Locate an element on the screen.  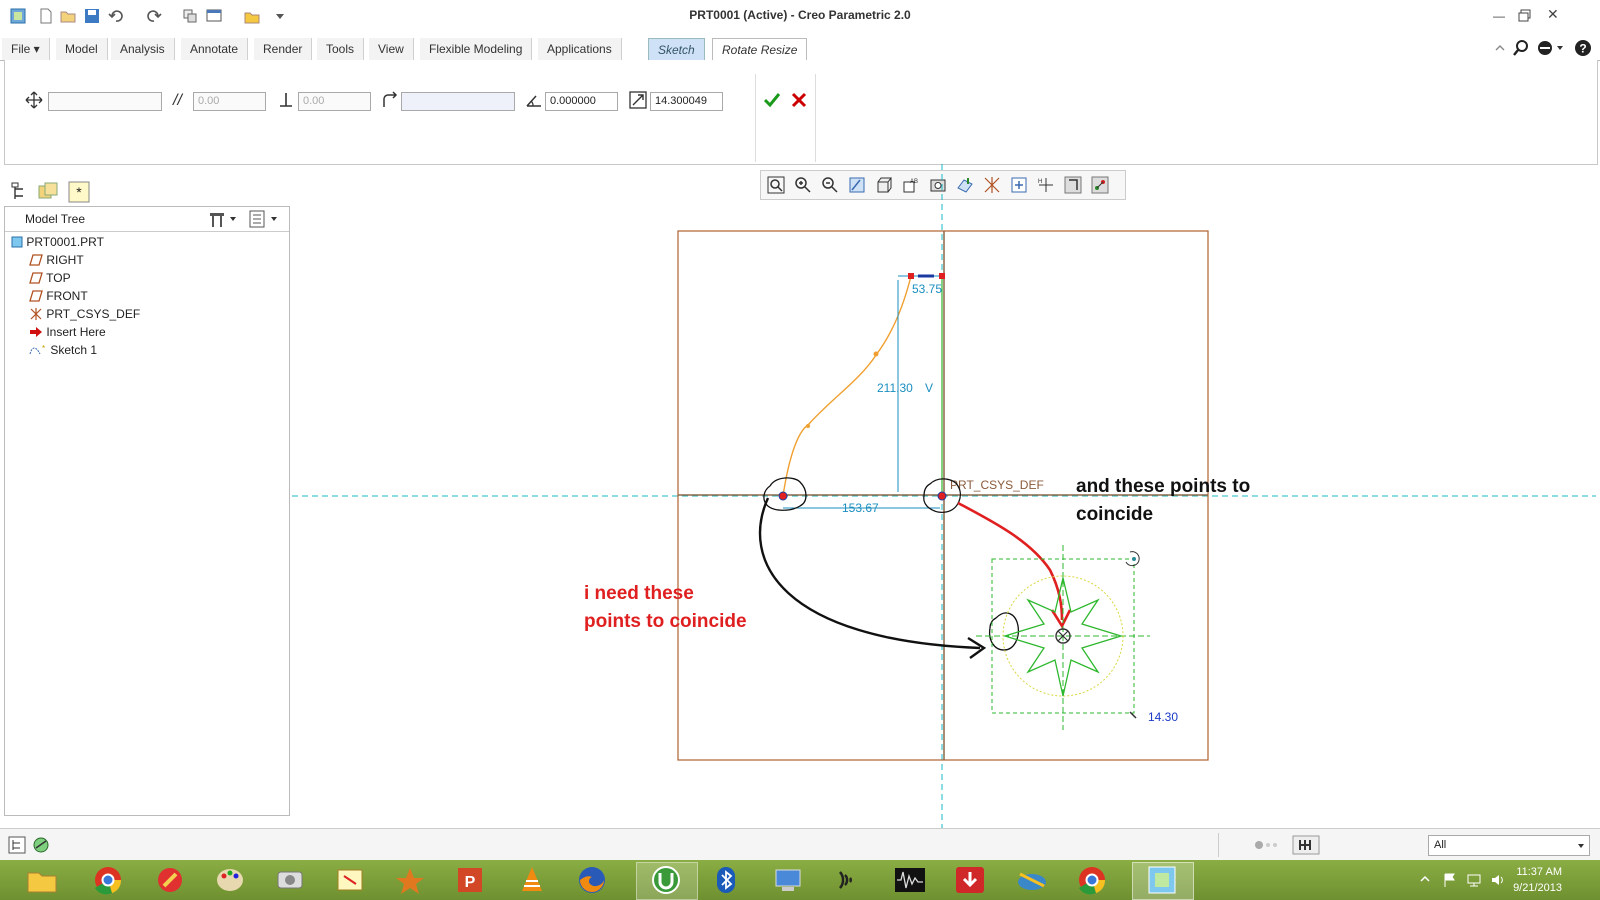
tree-item-top: TOP is located at coordinates (50, 278).